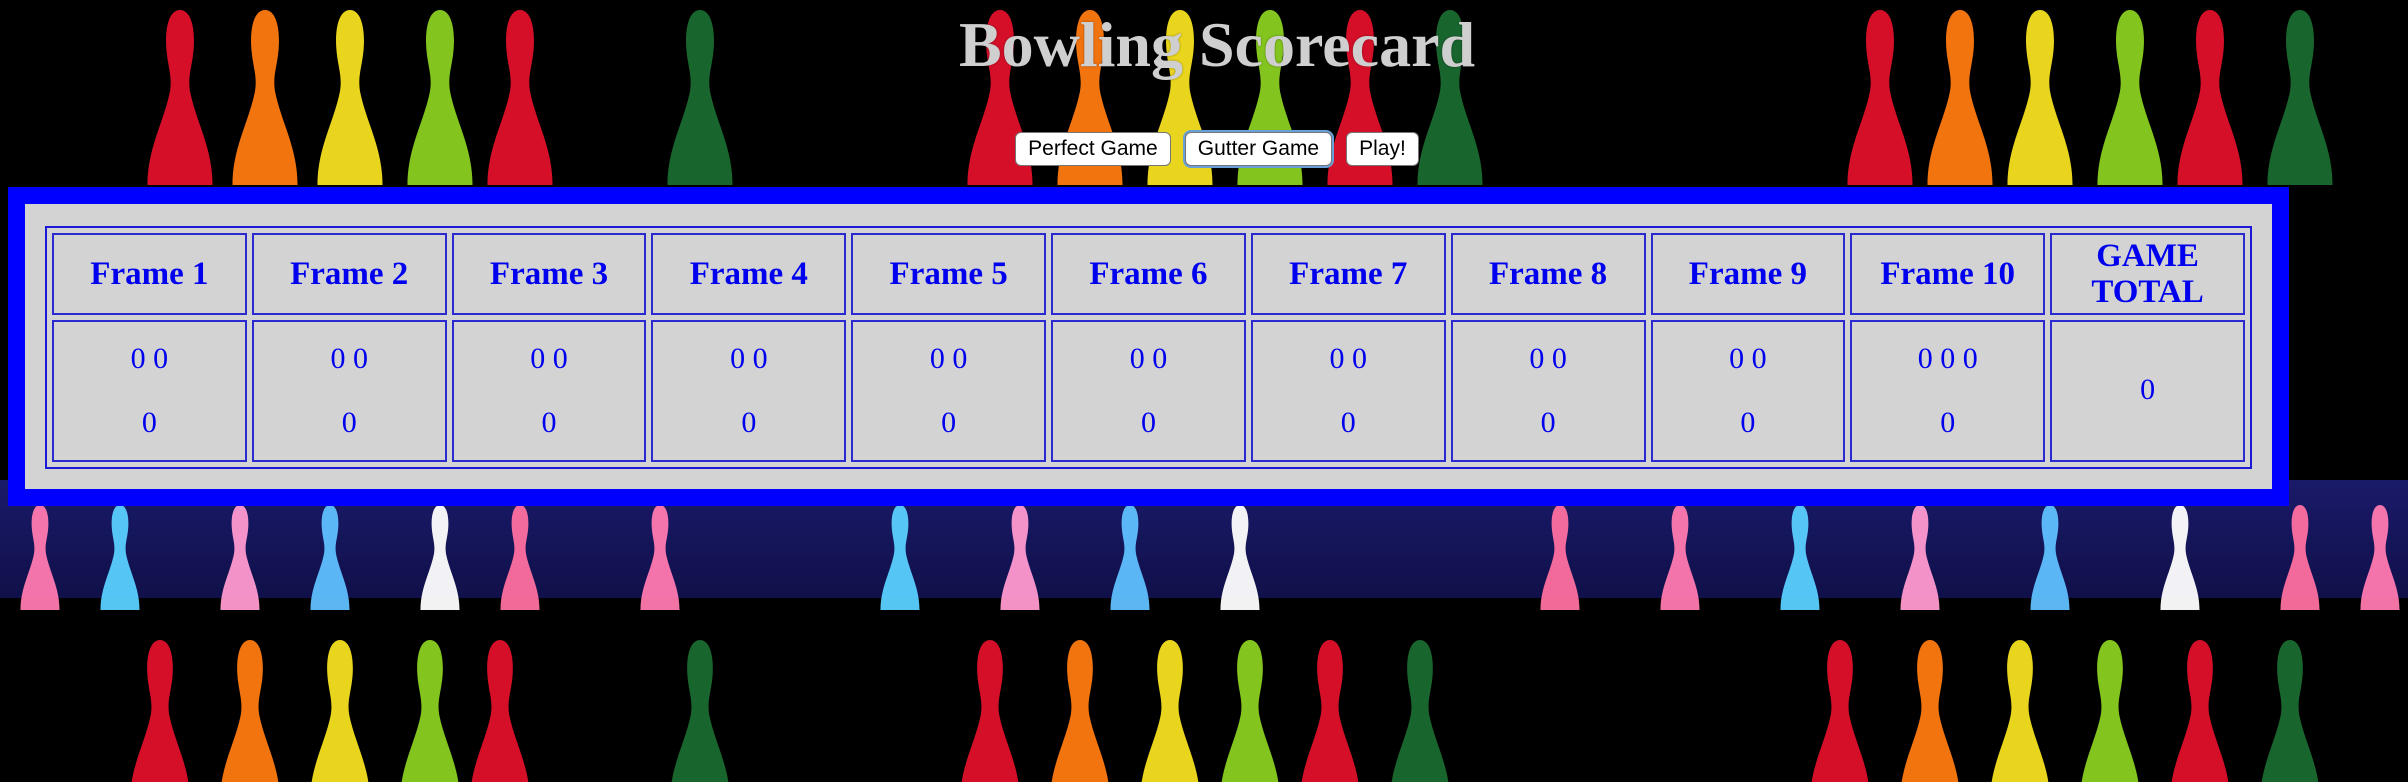 The image size is (2408, 782). Describe the element at coordinates (749, 274) in the screenshot. I see `frame-header: Frame 4` at that location.